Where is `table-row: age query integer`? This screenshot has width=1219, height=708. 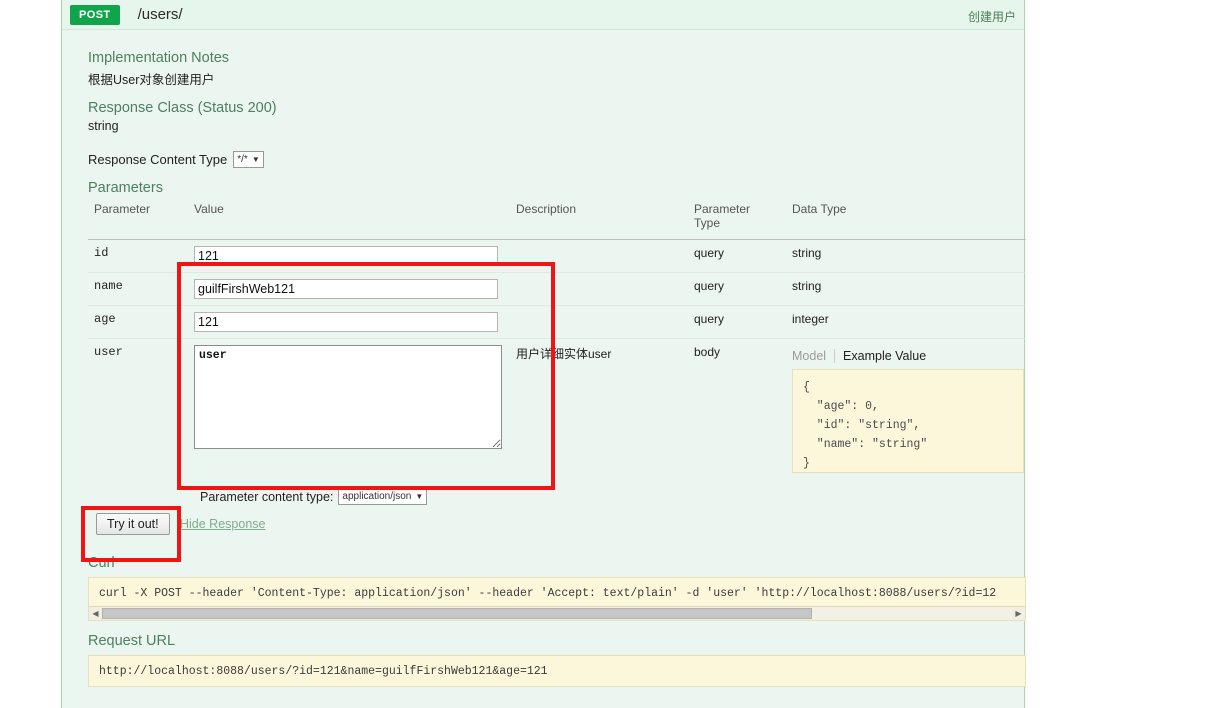
table-row: age query integer is located at coordinates (557, 322).